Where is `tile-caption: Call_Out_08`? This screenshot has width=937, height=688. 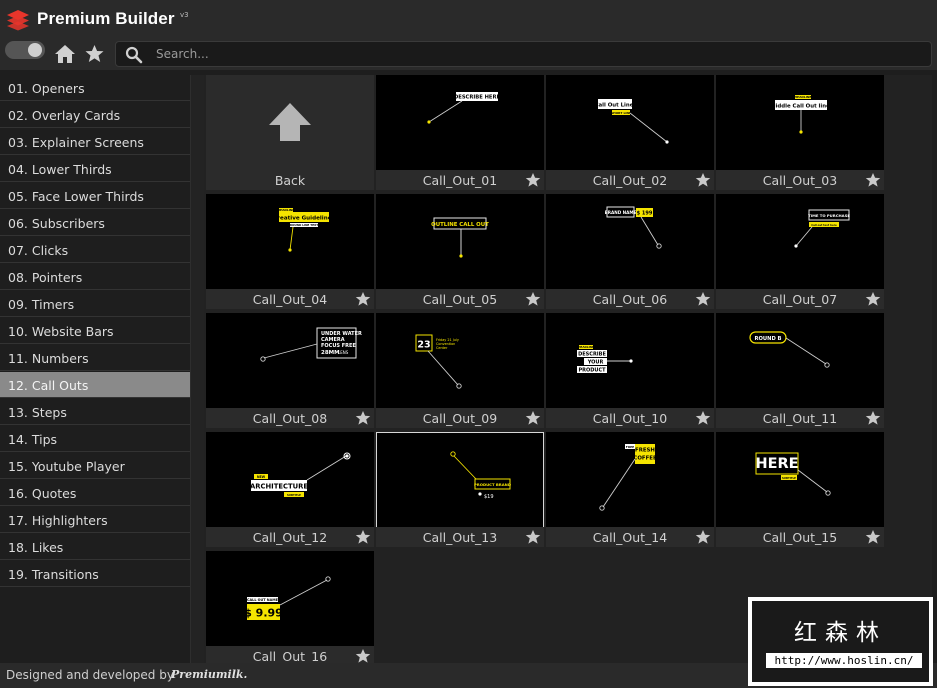 tile-caption: Call_Out_08 is located at coordinates (290, 418).